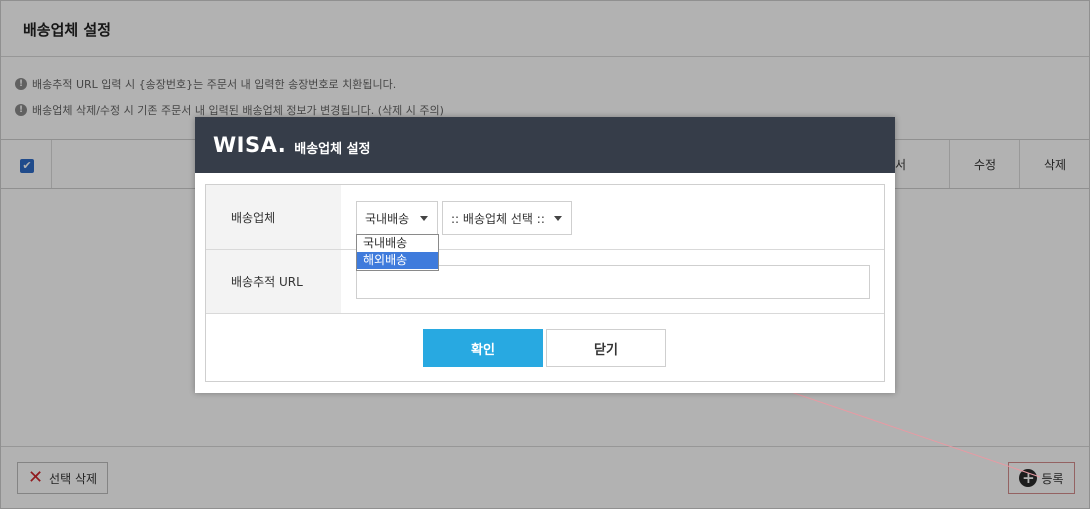  What do you see at coordinates (397, 243) in the screenshot?
I see `option-domestic: 국내배송` at bounding box center [397, 243].